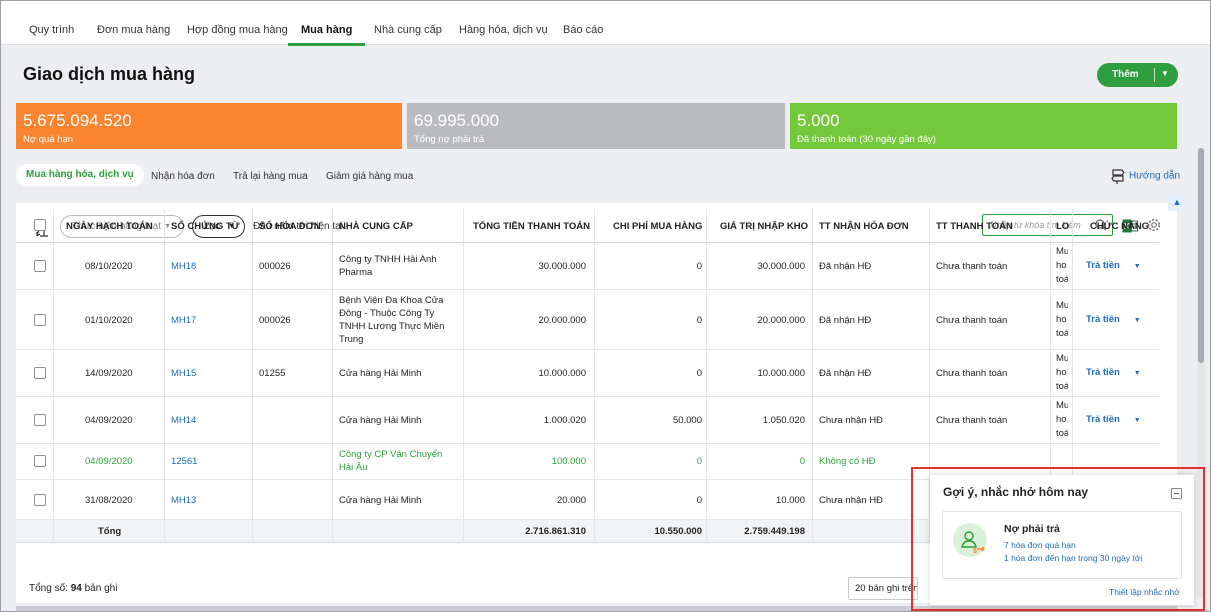 Image resolution: width=1211 pixels, height=612 pixels. What do you see at coordinates (326, 23) in the screenshot?
I see `tab-purchasing: Mua hàng` at bounding box center [326, 23].